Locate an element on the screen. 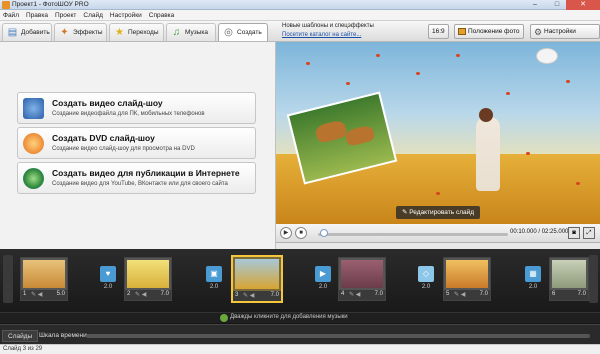  menu-slide: Слайд is located at coordinates (93, 15).